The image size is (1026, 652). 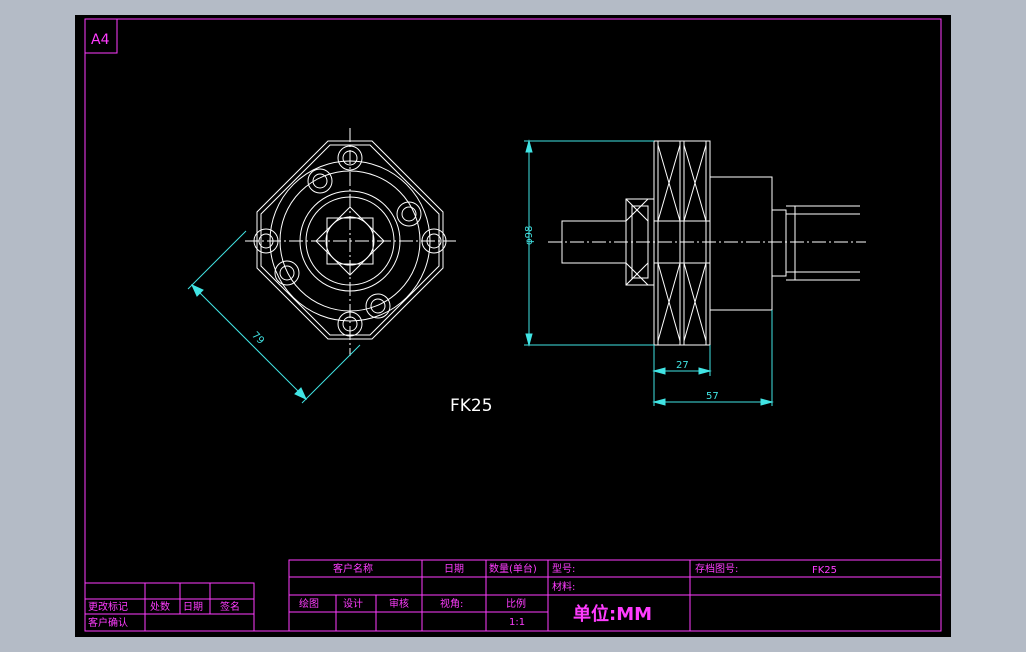 What do you see at coordinates (563, 586) in the screenshot?
I see `tb-material: 材料:` at bounding box center [563, 586].